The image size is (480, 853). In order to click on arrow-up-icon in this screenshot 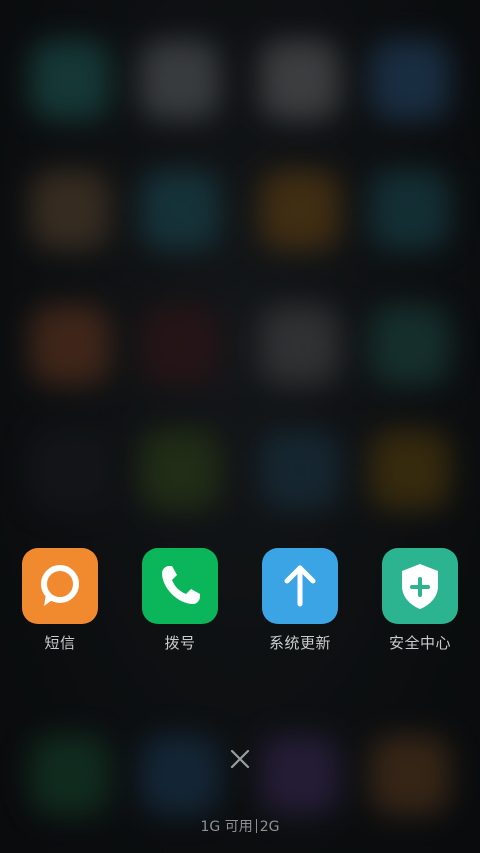, I will do `click(300, 586)`.